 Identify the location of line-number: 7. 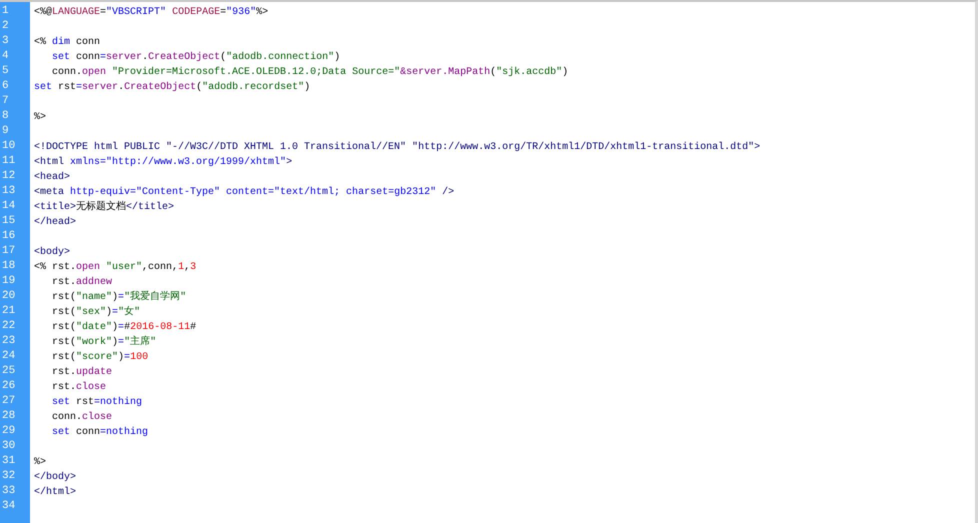
(5, 102).